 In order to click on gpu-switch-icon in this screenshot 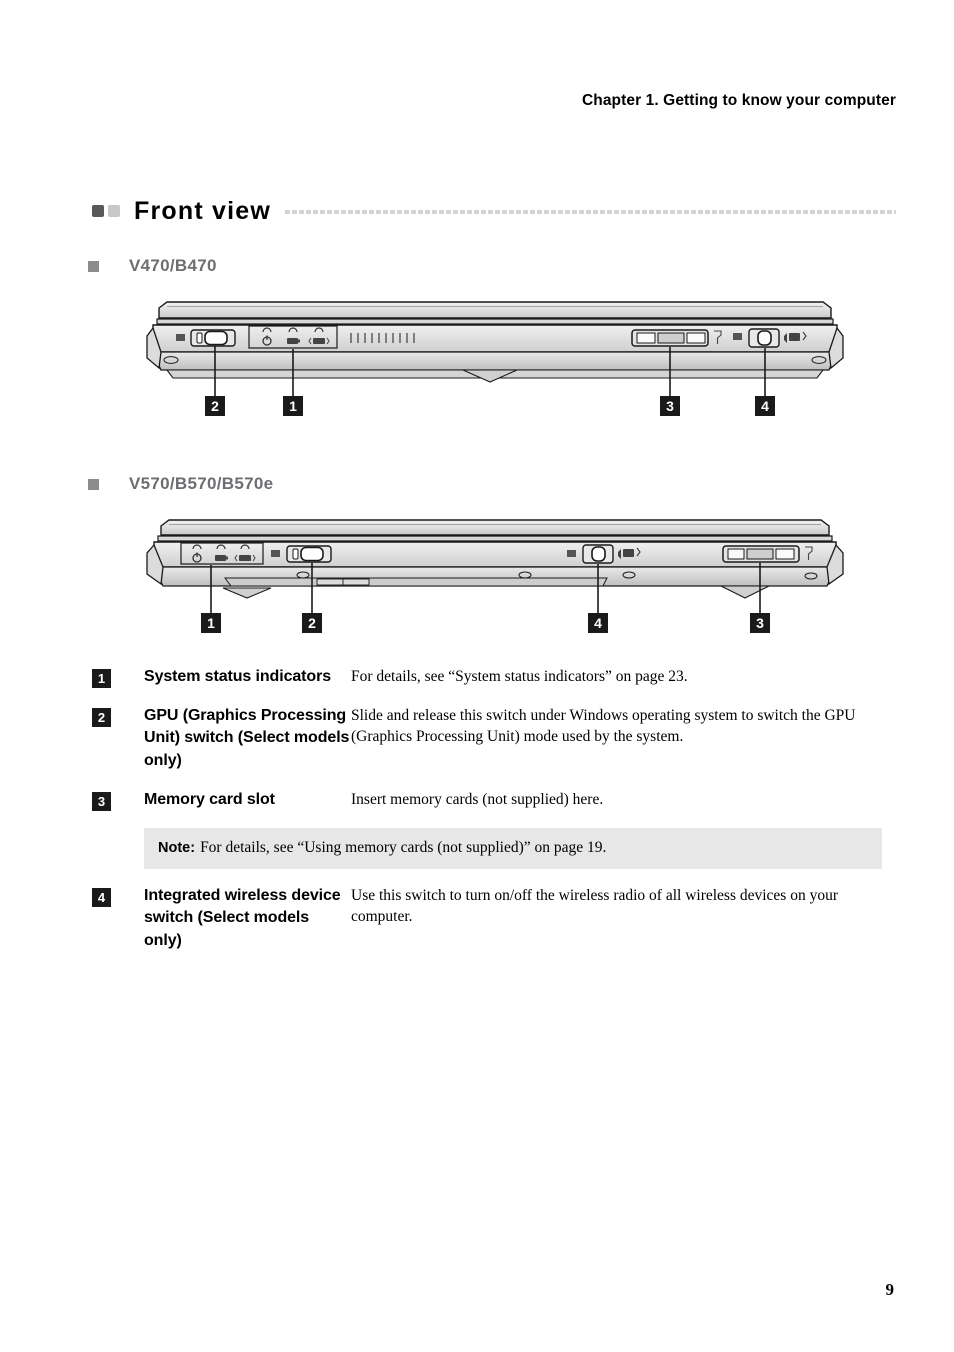, I will do `click(180, 337)`.